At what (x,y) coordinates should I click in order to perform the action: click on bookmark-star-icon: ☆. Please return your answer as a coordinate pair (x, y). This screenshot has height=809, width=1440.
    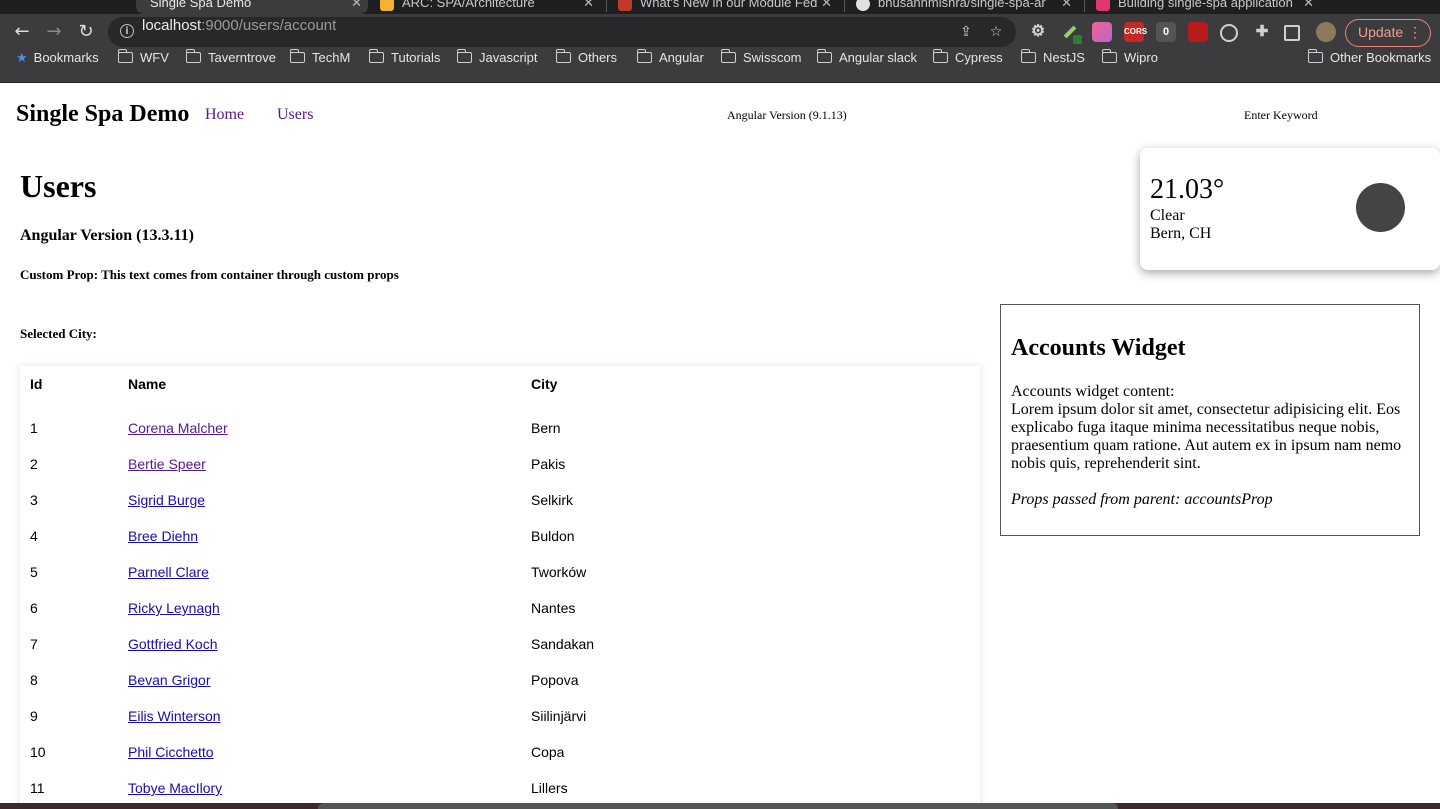
    Looking at the image, I should click on (996, 32).